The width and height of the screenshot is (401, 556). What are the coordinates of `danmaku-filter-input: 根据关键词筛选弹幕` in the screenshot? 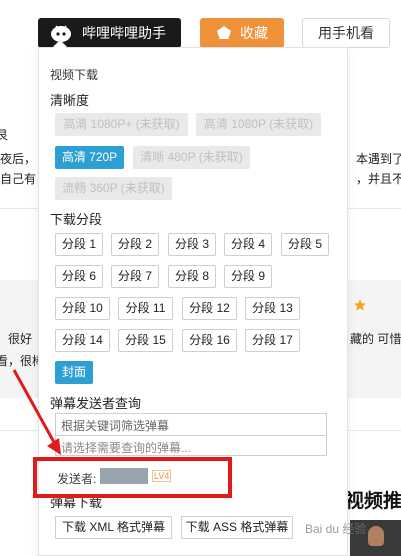 It's located at (115, 425).